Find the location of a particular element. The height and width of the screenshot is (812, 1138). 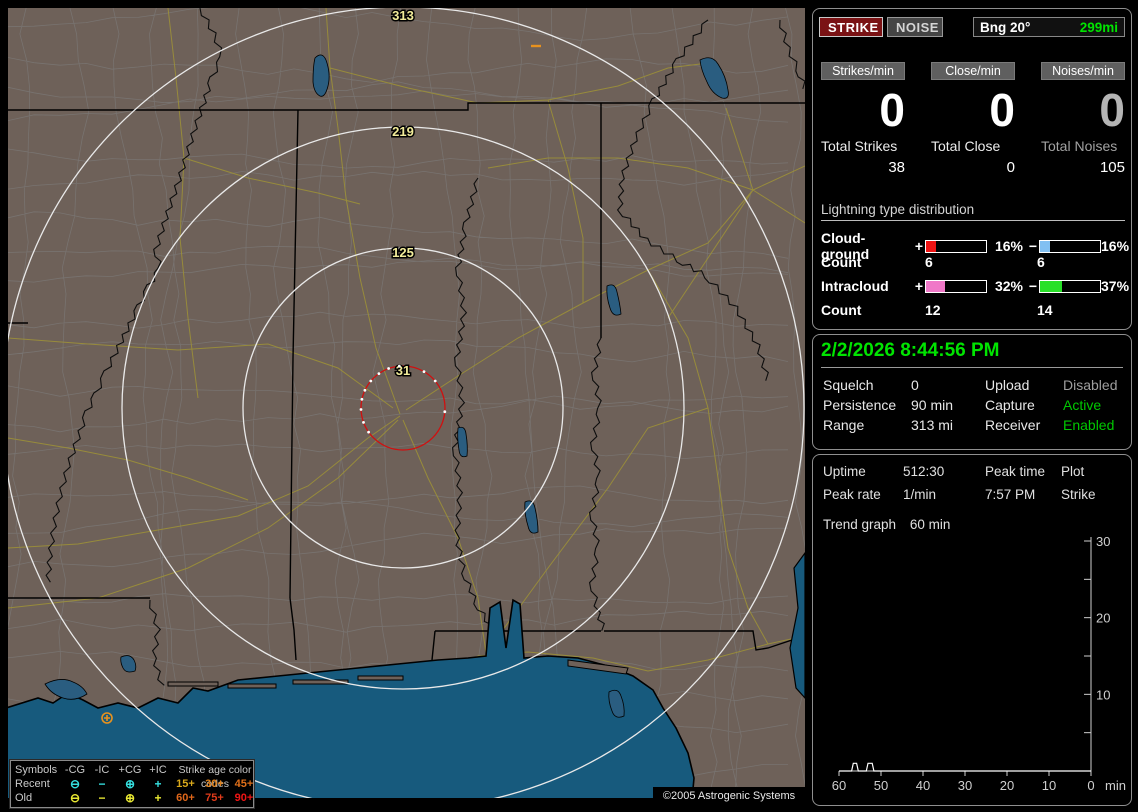

strikes-counter-column: Strikes/min 0 Total Strikes 38 is located at coordinates (863, 119).